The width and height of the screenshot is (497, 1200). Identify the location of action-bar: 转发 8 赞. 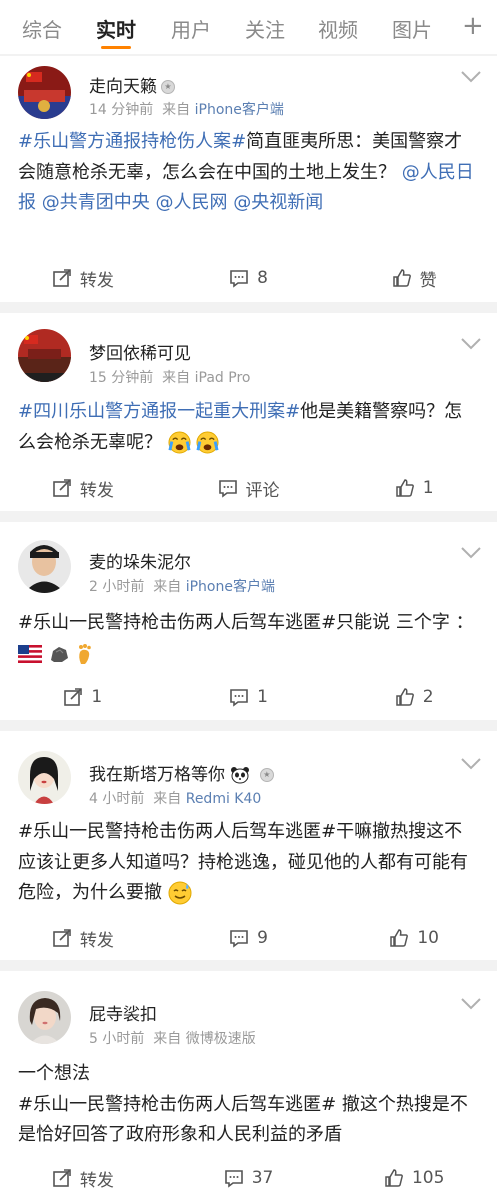
(248, 278).